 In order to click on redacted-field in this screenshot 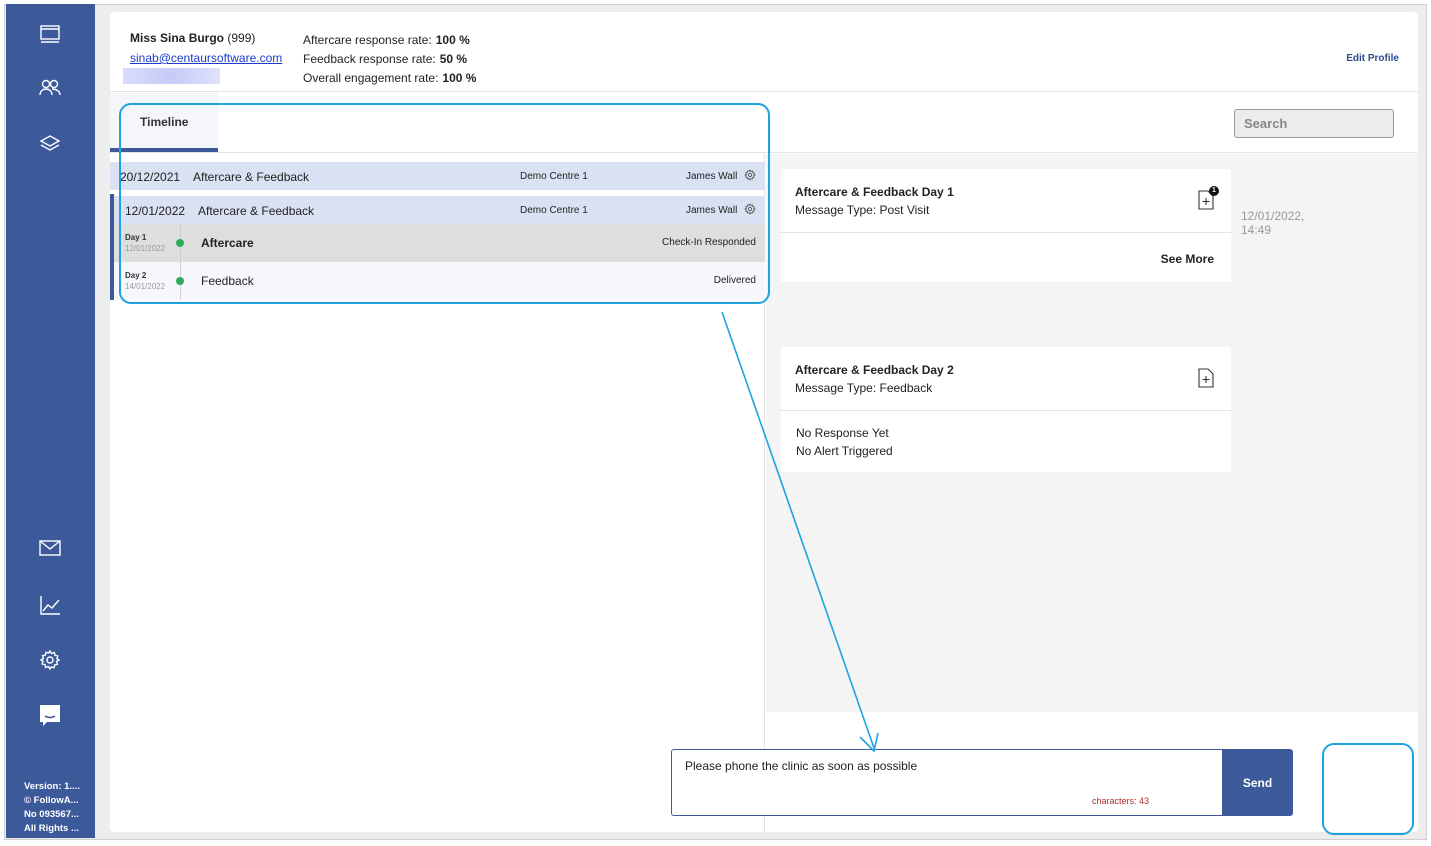, I will do `click(171, 76)`.